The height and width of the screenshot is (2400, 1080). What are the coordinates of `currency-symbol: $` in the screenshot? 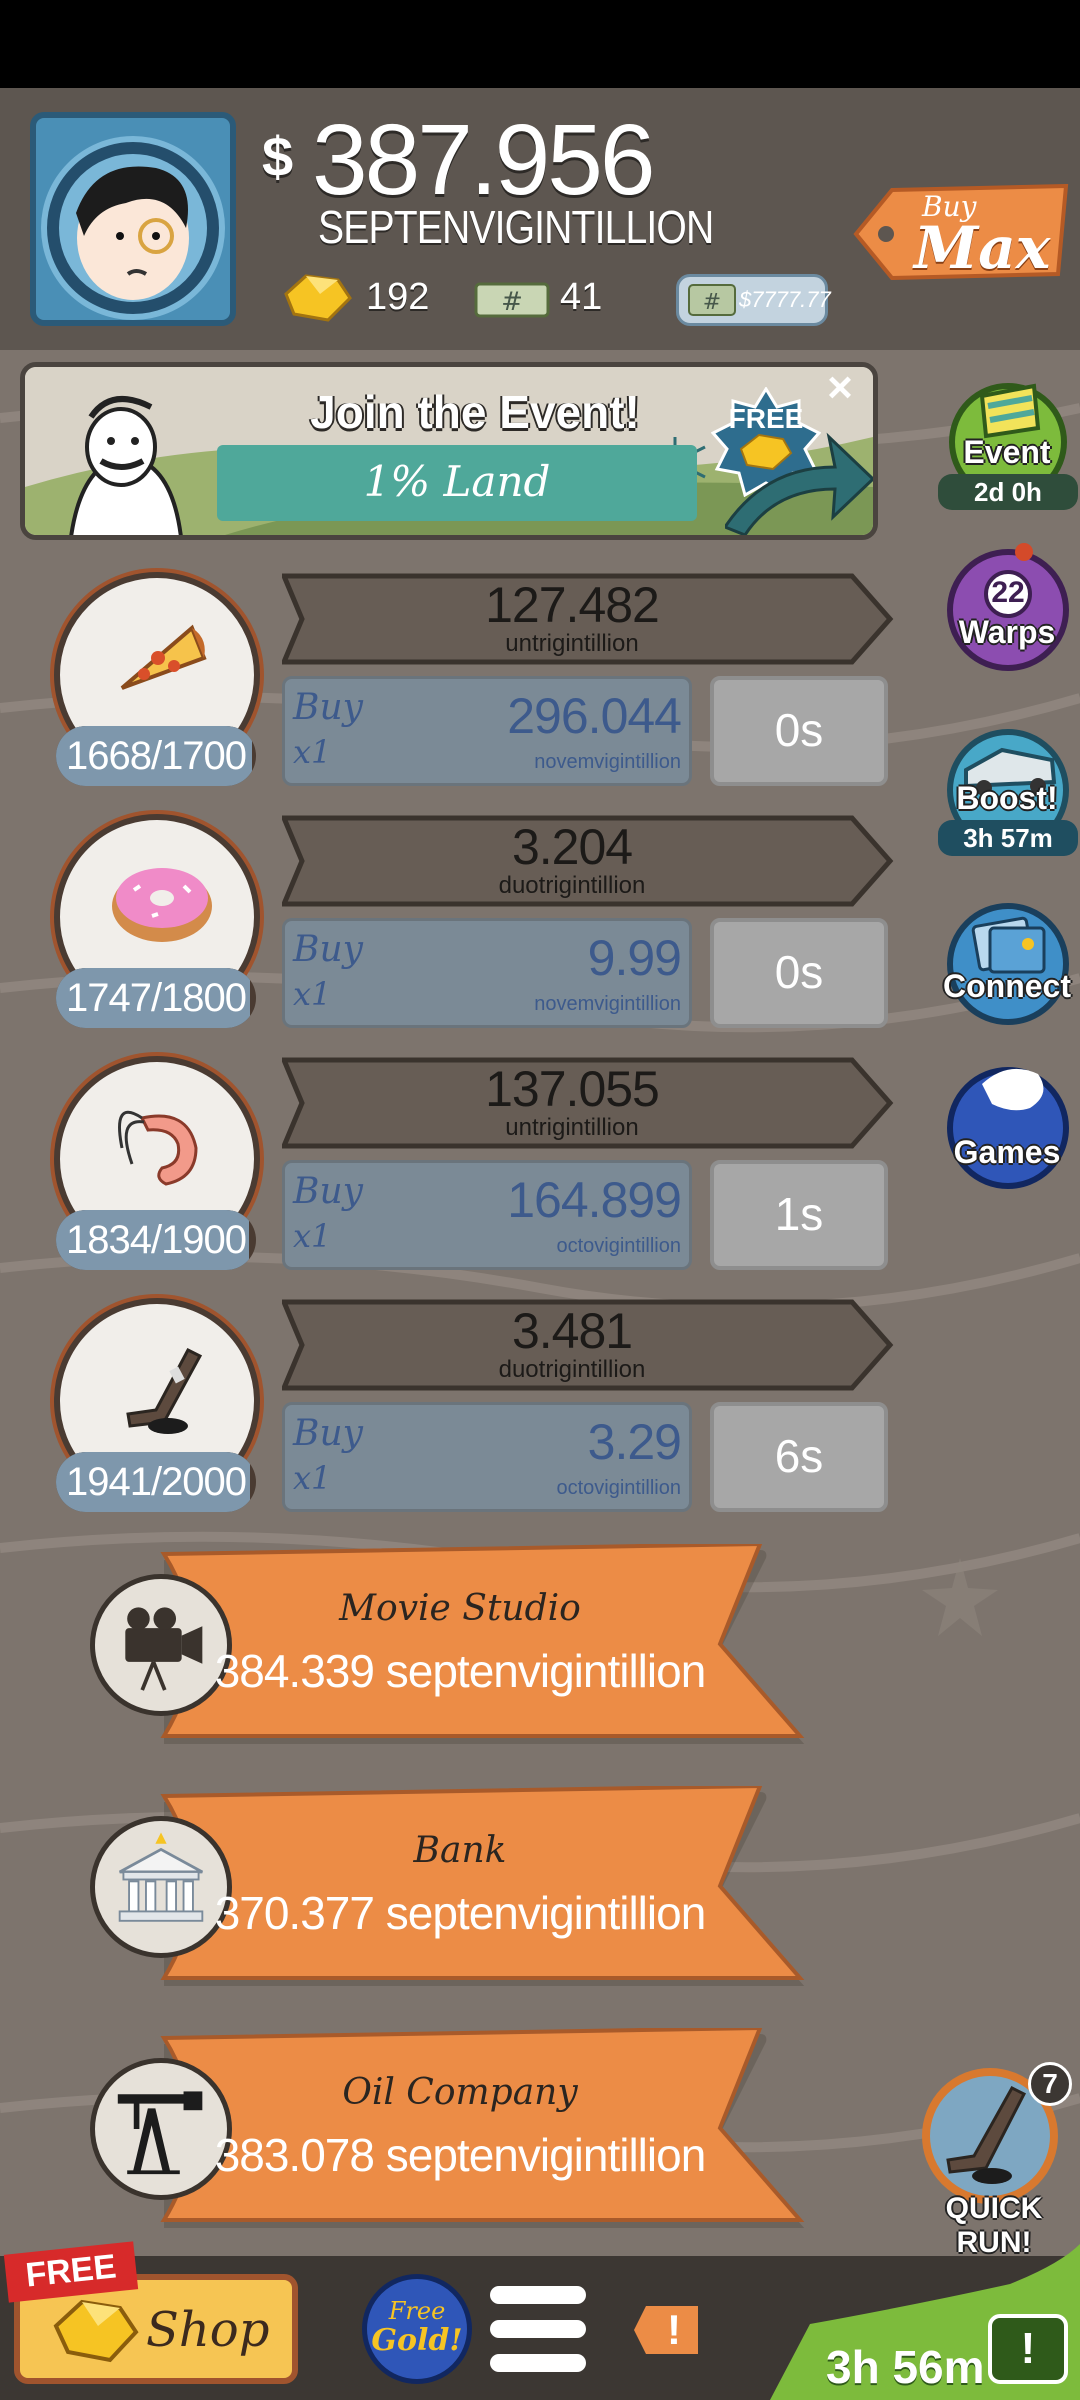 It's located at (278, 156).